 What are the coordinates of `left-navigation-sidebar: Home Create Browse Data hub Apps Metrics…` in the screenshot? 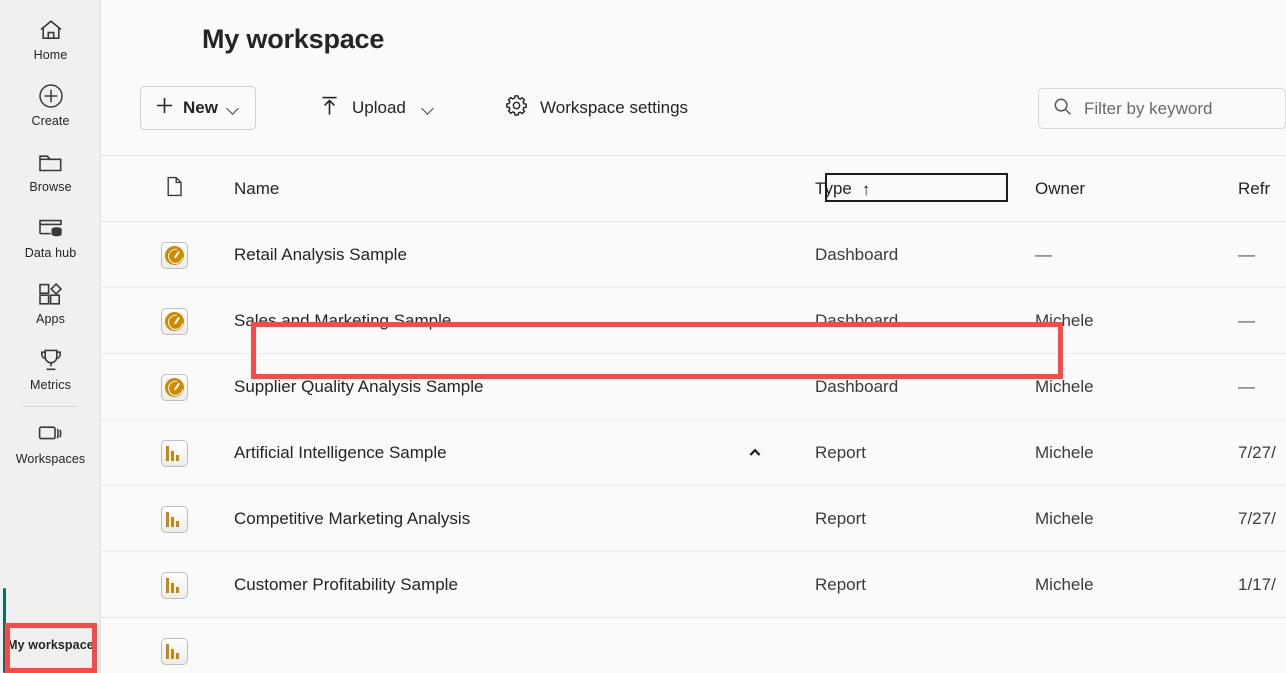 It's located at (50, 336).